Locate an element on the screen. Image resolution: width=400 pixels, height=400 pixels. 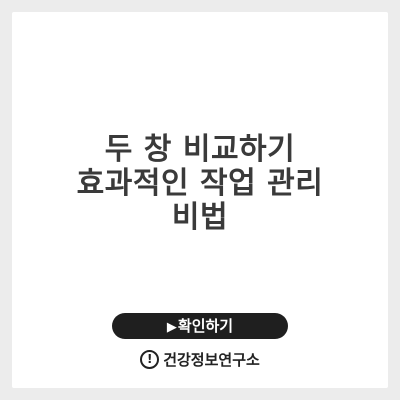
confirm-button: ▶확인하기 is located at coordinates (200, 326).